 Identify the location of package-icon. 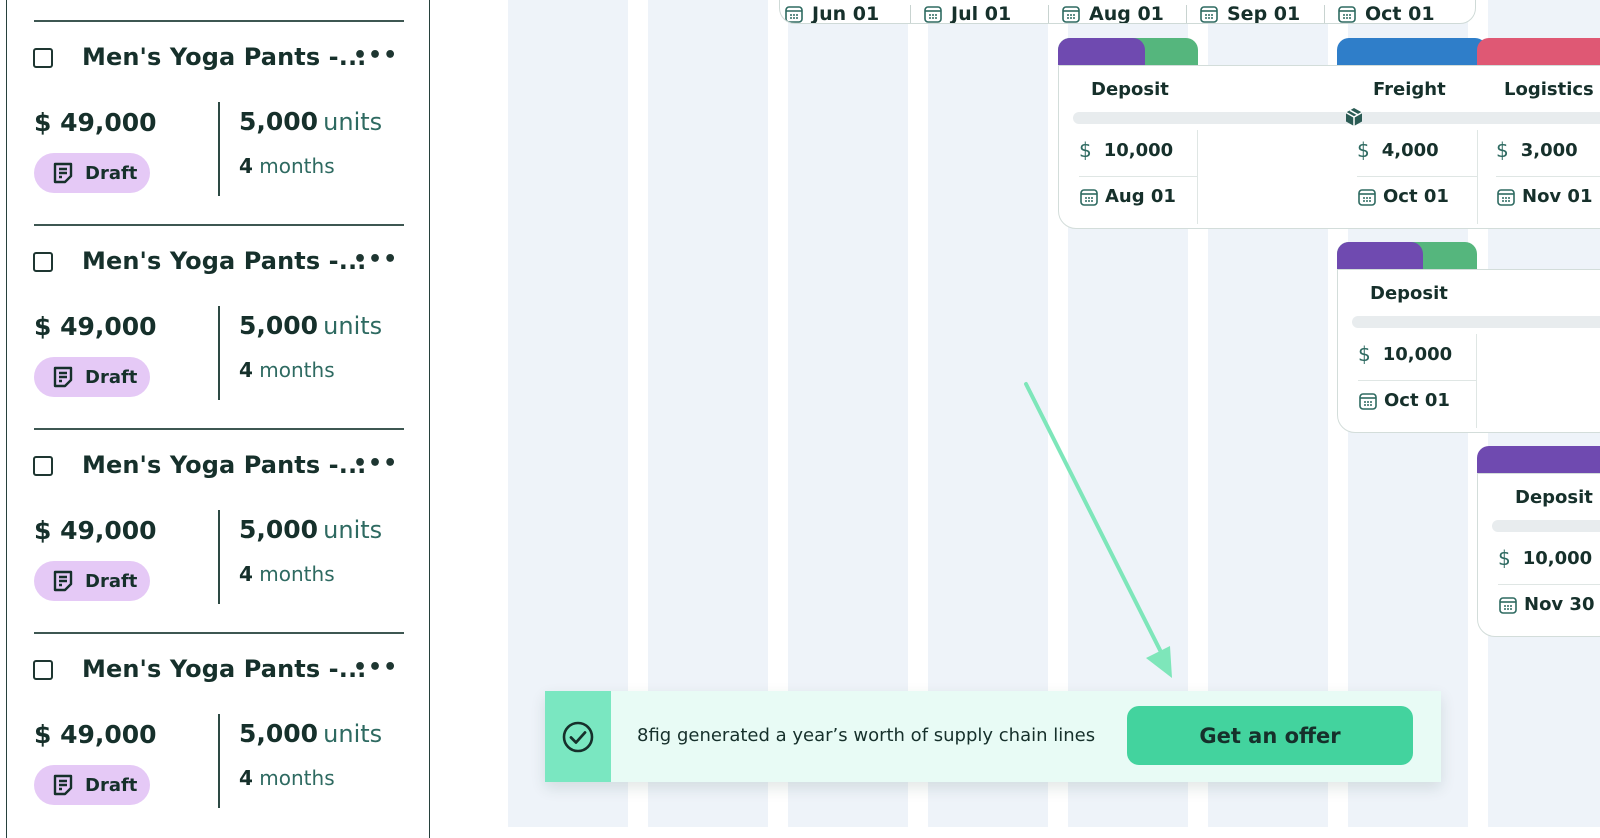
(1354, 117).